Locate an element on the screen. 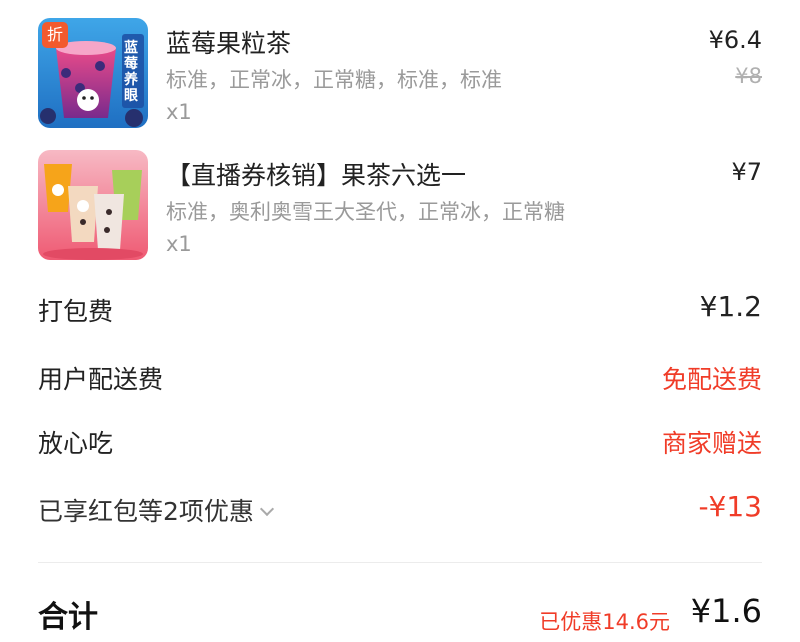 The height and width of the screenshot is (642, 800). fee-label: 放心吃 is located at coordinates (76, 443).